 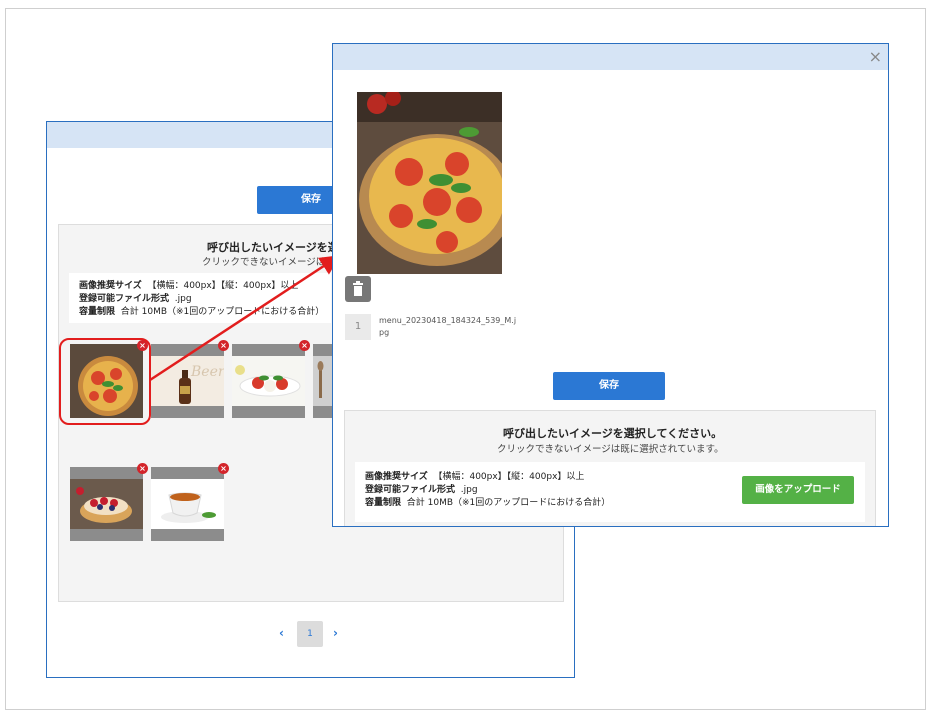 I want to click on delete-image-button, so click(x=358, y=289).